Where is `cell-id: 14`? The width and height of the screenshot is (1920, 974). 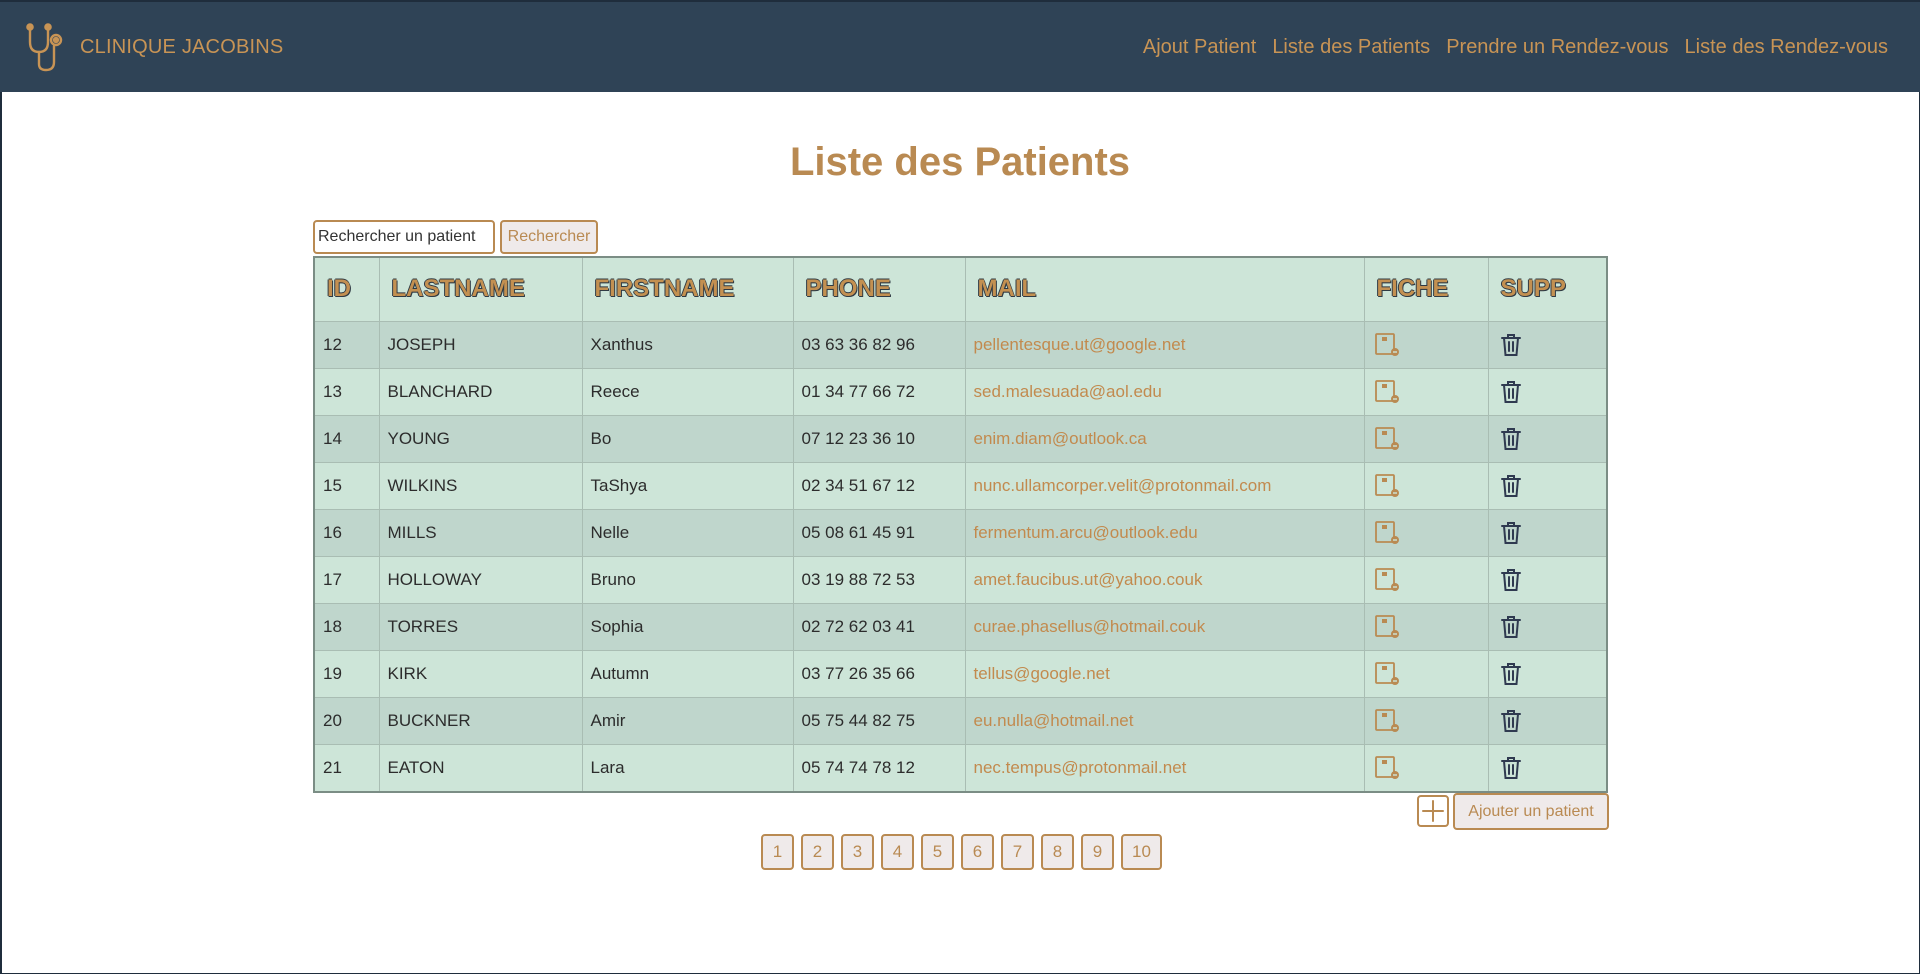 cell-id: 14 is located at coordinates (347, 438).